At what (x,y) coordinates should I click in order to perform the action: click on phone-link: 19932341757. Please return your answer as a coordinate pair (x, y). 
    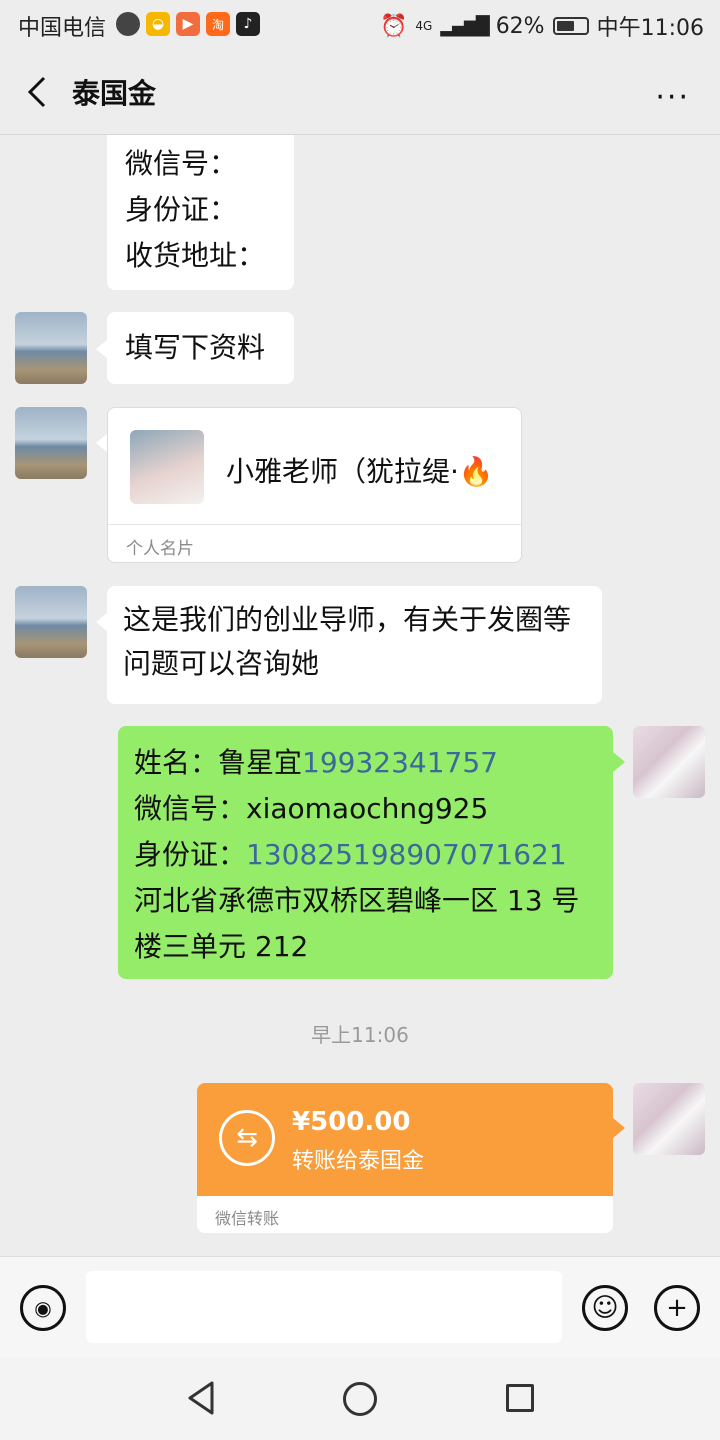
    Looking at the image, I should click on (400, 762).